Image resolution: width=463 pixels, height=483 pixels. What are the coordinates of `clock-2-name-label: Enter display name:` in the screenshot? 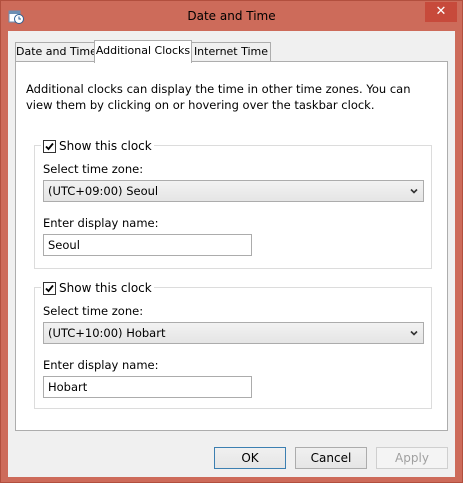 It's located at (101, 365).